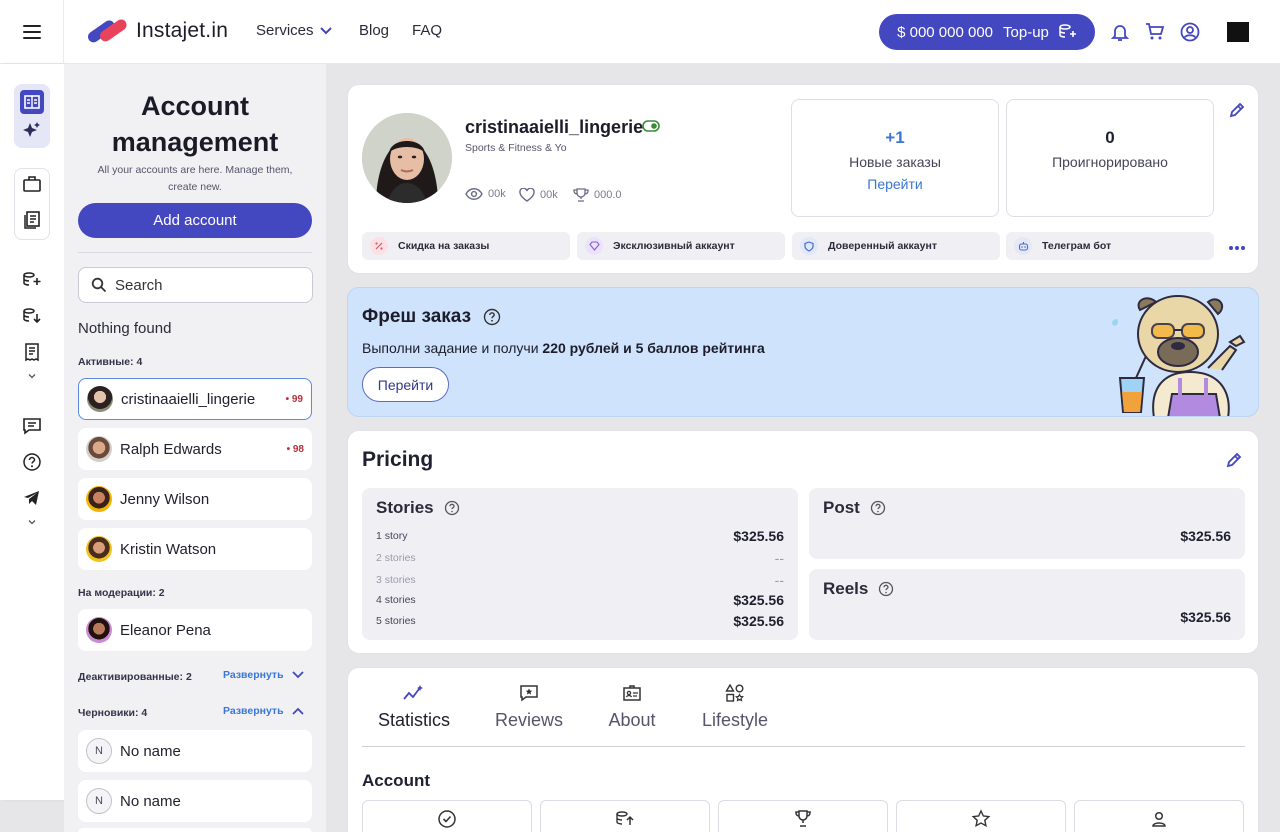 The image size is (1280, 832). Describe the element at coordinates (651, 126) in the screenshot. I see `toggle-icon` at that location.